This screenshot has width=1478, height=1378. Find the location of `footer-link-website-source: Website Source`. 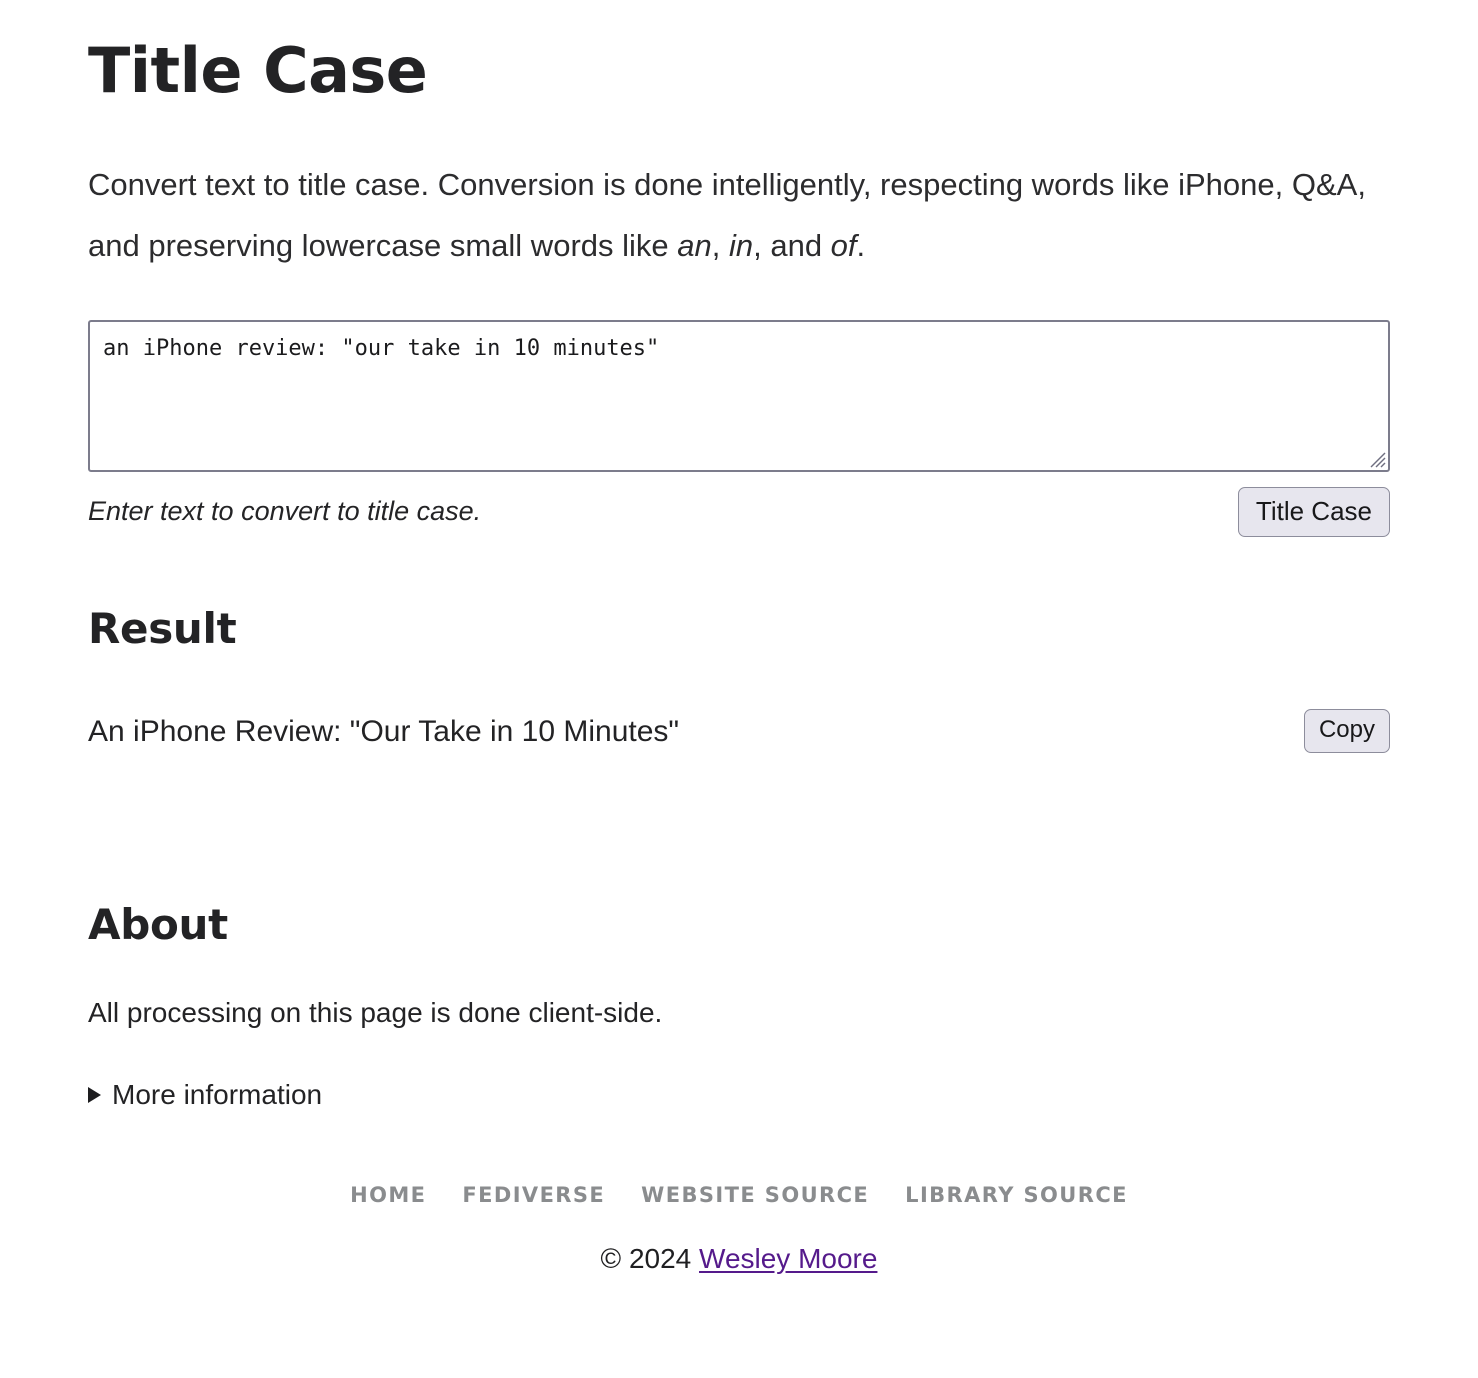

footer-link-website-source: Website Source is located at coordinates (755, 1195).